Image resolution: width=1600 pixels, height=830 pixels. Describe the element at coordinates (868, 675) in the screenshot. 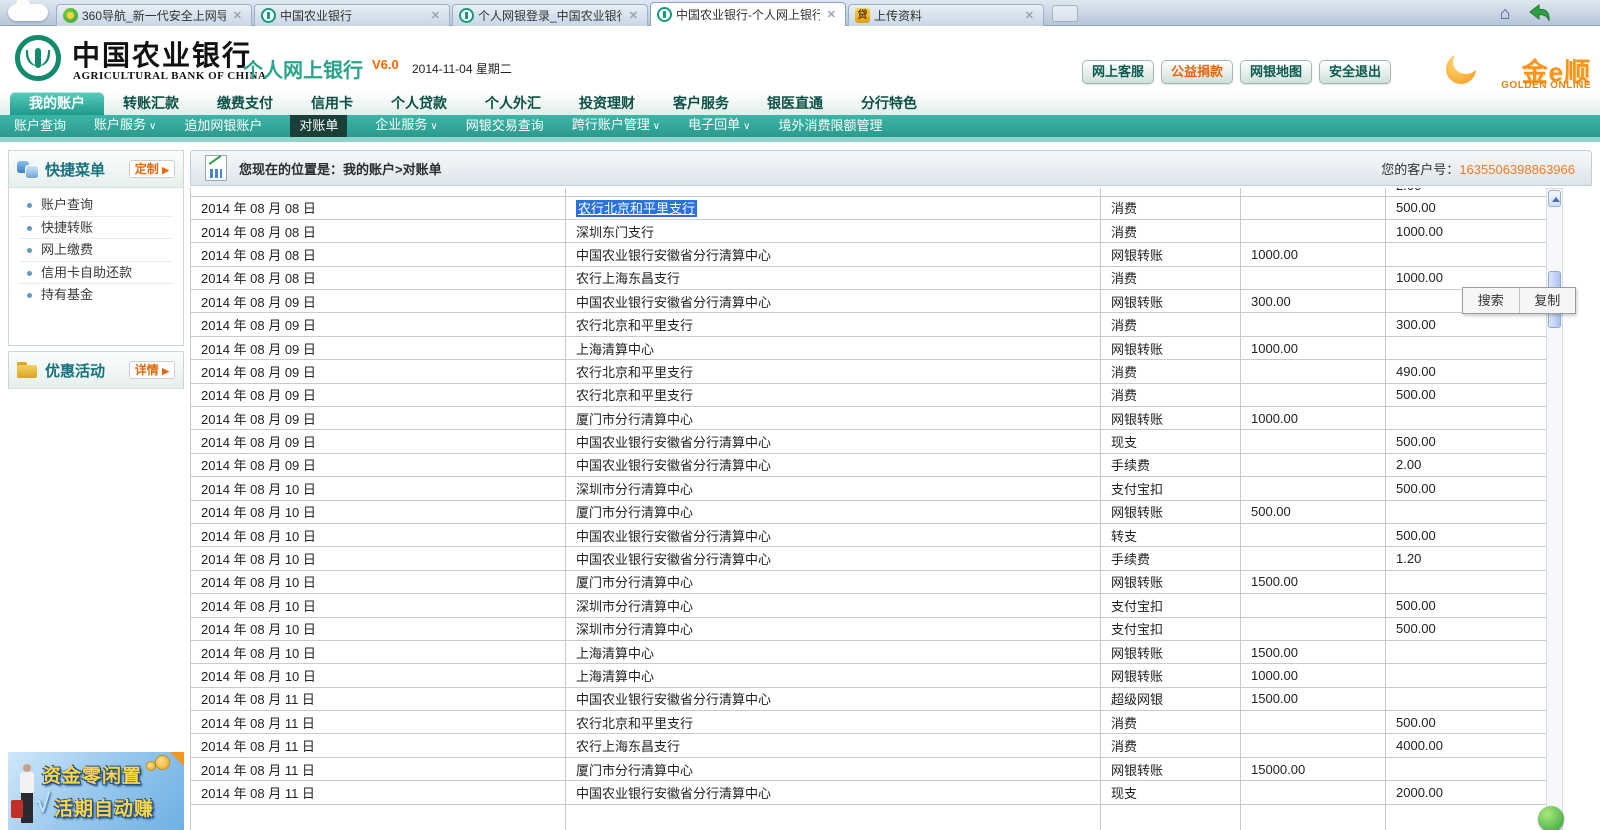

I see `table-row: 2014 年 08 月 10 日上海清算中心 网银转账 1000.00` at that location.